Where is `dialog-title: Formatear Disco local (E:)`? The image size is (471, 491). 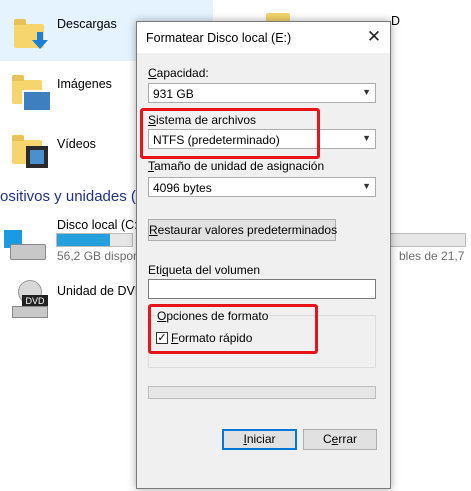 dialog-title: Formatear Disco local (E:) is located at coordinates (219, 38).